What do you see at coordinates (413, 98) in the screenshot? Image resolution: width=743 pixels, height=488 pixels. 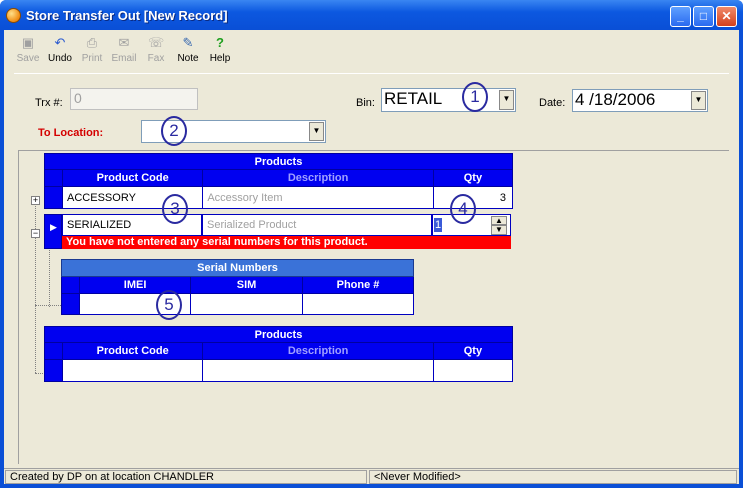 I see `bin-value: RETAIL` at bounding box center [413, 98].